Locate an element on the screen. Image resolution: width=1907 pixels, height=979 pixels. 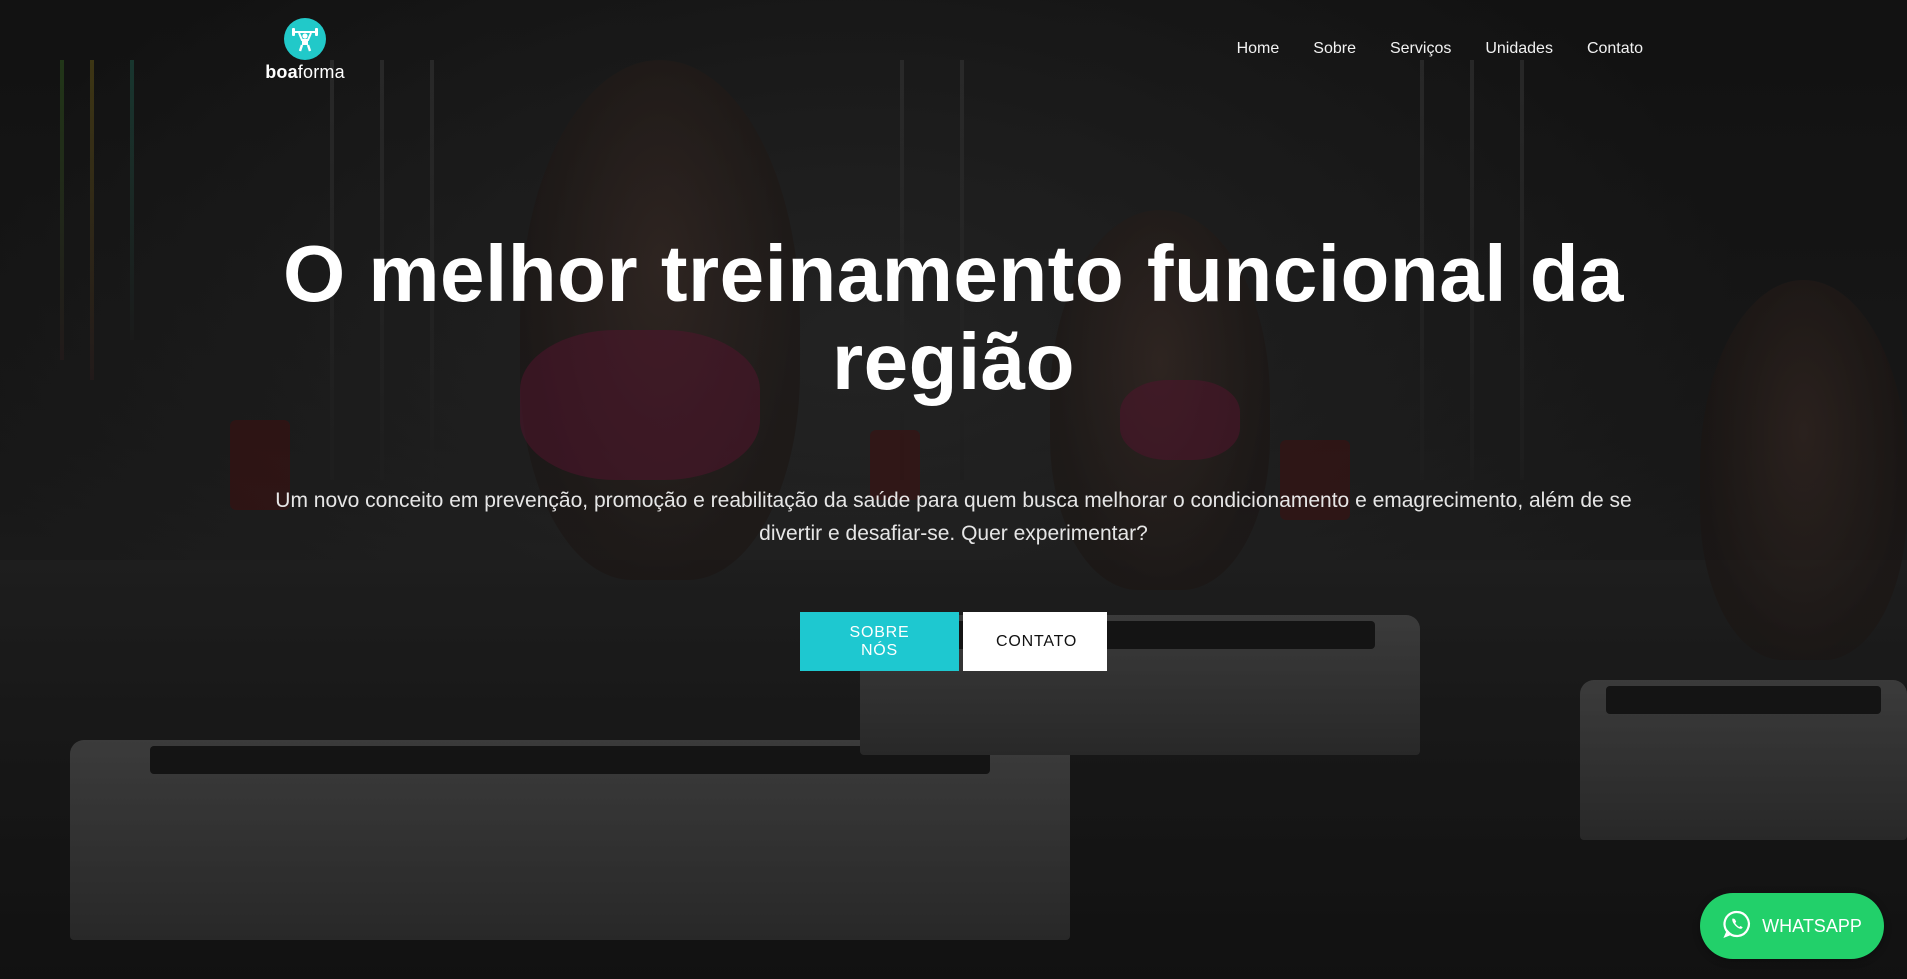
sobre-nos-button: SOBRE NÓS is located at coordinates (879, 641).